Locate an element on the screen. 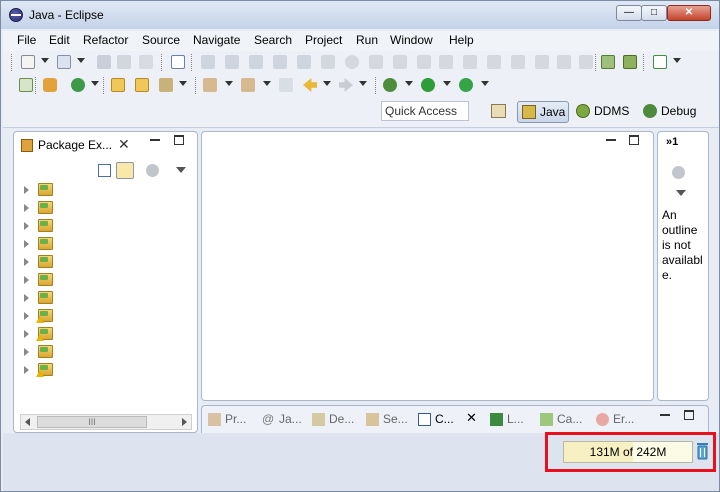 This screenshot has height=492, width=720. view-overflow-button: »1 is located at coordinates (672, 142).